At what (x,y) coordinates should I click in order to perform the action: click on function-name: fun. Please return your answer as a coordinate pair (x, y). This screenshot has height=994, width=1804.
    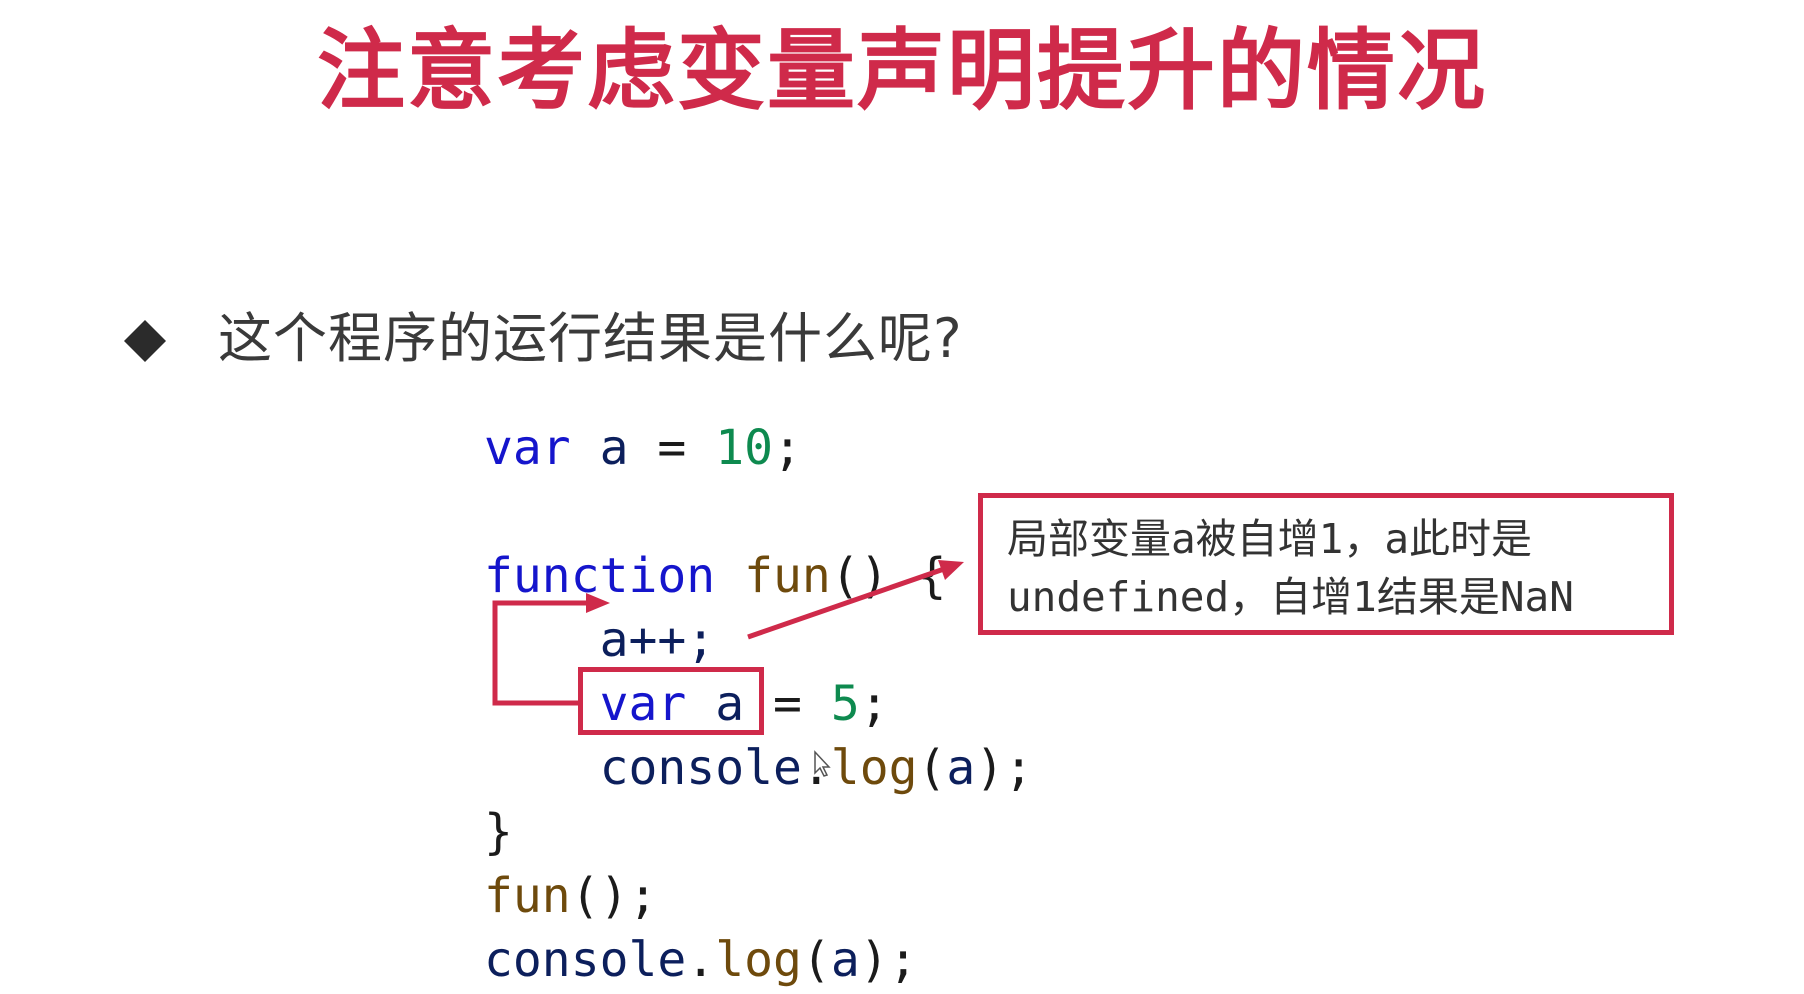
    Looking at the image, I should click on (787, 576).